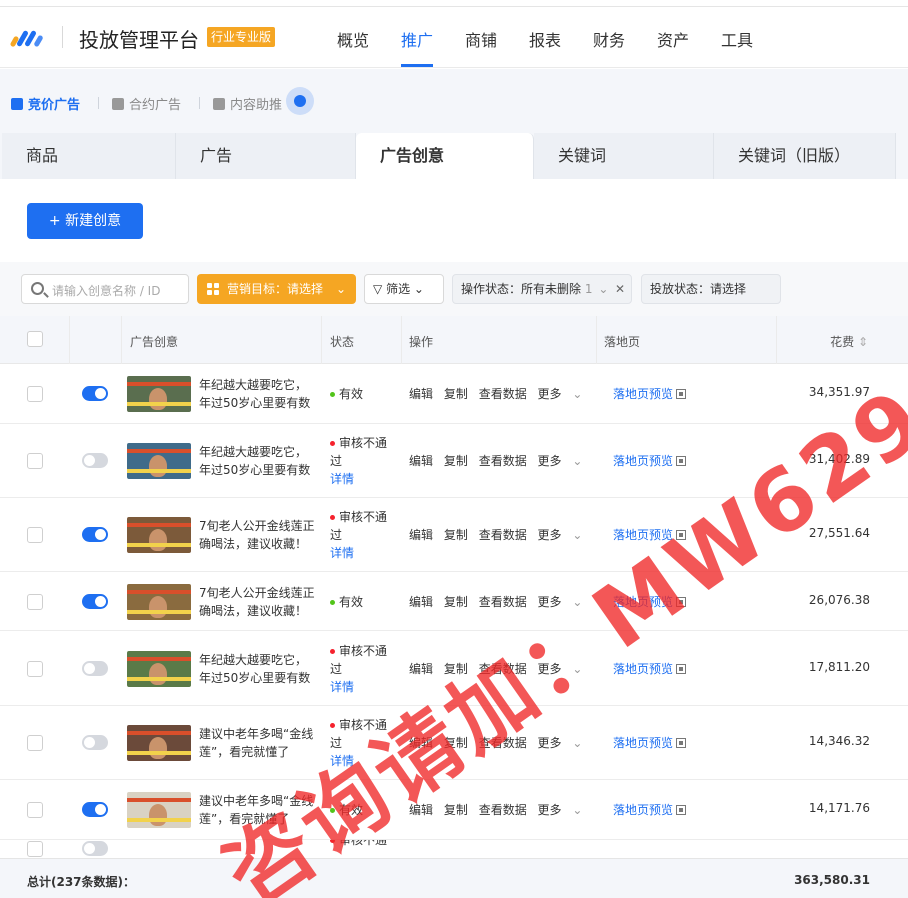  What do you see at coordinates (404, 289) in the screenshot?
I see `filter-button: ▽ 筛选 ⌄` at bounding box center [404, 289].